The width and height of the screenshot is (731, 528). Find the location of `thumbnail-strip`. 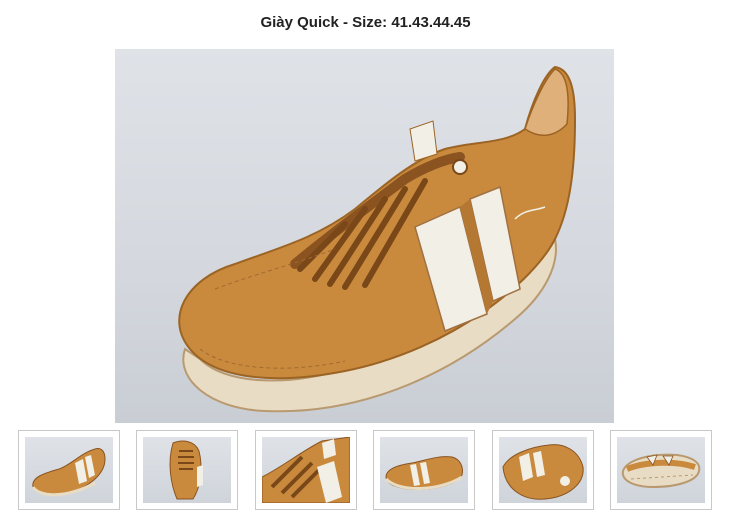

thumbnail-strip is located at coordinates (365, 470).